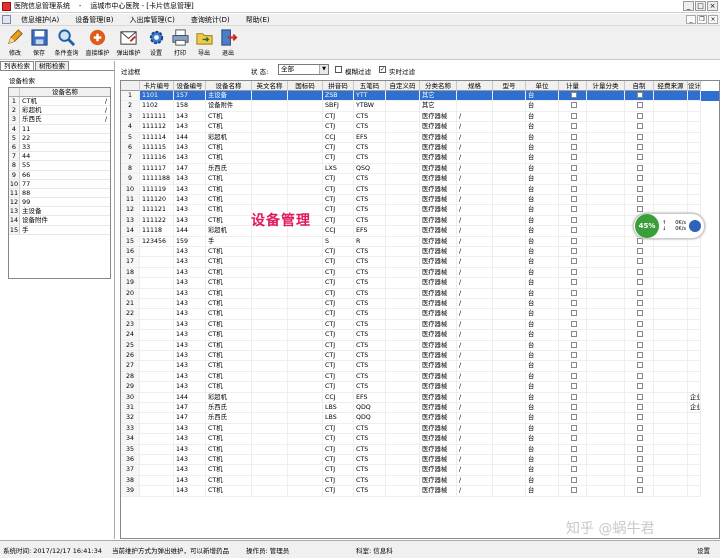 This screenshot has height=558, width=720. What do you see at coordinates (66, 41) in the screenshot?
I see `condition-query-button: 条件查询` at bounding box center [66, 41].